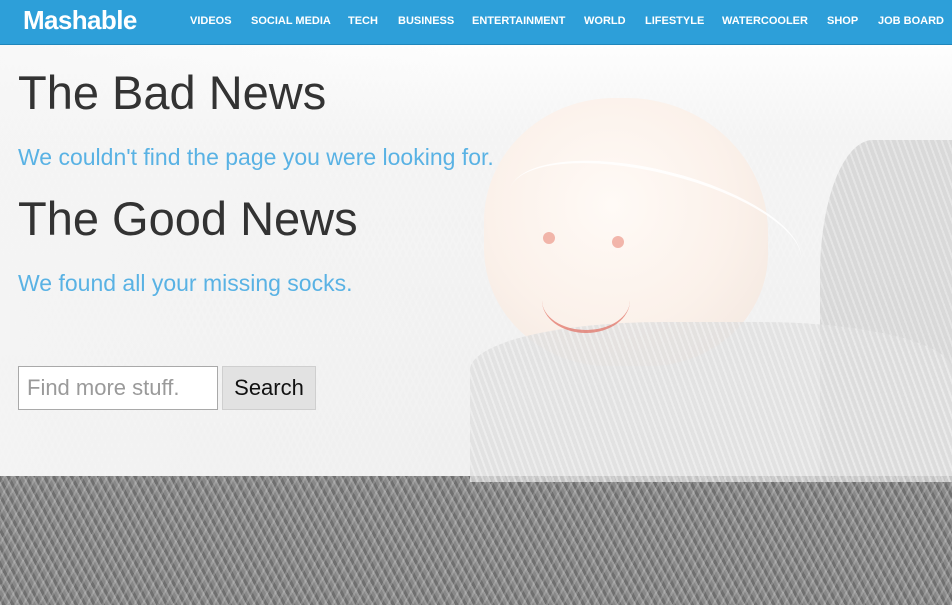  What do you see at coordinates (188, 218) in the screenshot?
I see `good-news-title: The Good News` at bounding box center [188, 218].